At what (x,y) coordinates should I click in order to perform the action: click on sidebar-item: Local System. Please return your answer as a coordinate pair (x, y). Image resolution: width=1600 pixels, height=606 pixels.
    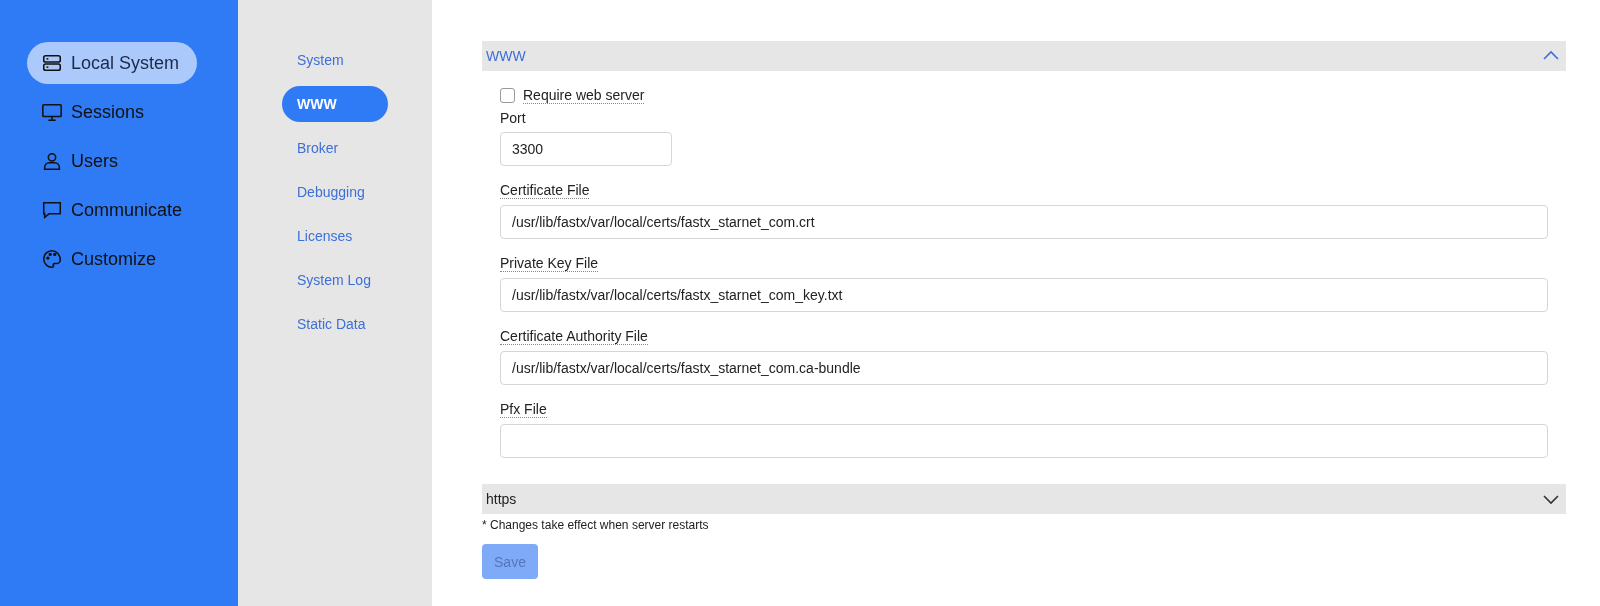
    Looking at the image, I should click on (112, 63).